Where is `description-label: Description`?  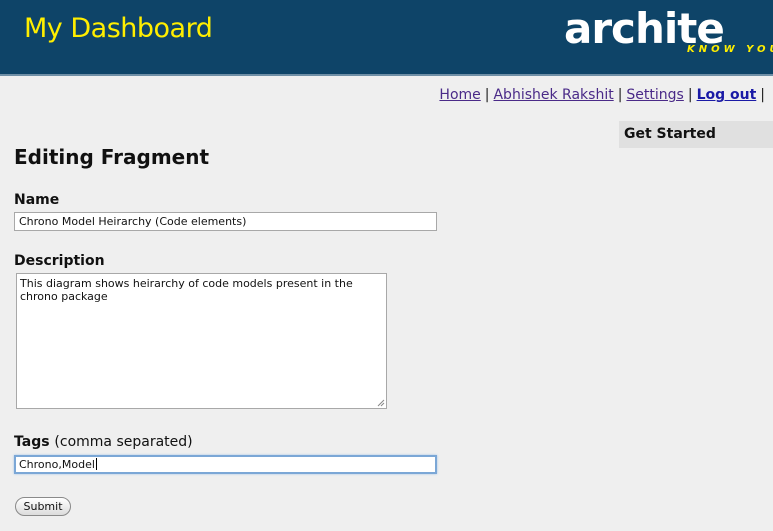 description-label: Description is located at coordinates (59, 261).